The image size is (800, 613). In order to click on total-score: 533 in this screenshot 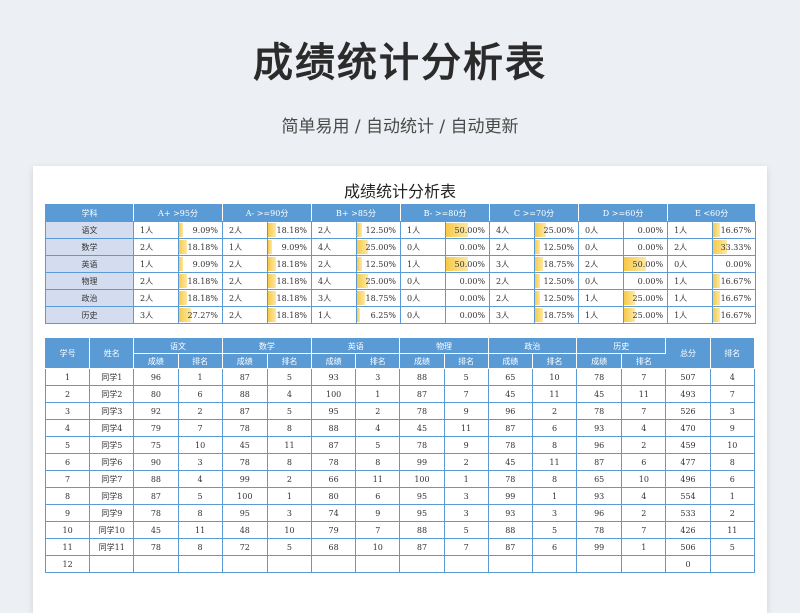, I will do `click(688, 513)`.